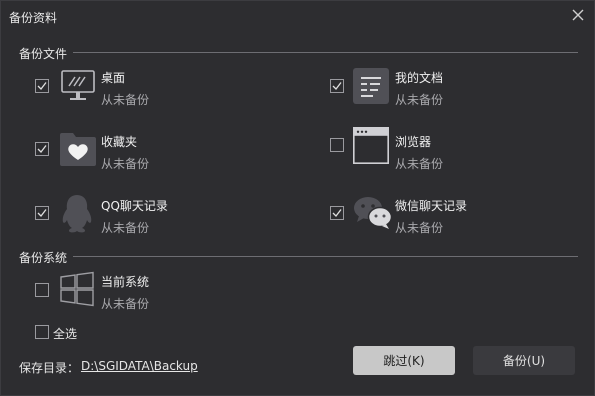  What do you see at coordinates (42, 213) in the screenshot?
I see `checkbox-qq` at bounding box center [42, 213].